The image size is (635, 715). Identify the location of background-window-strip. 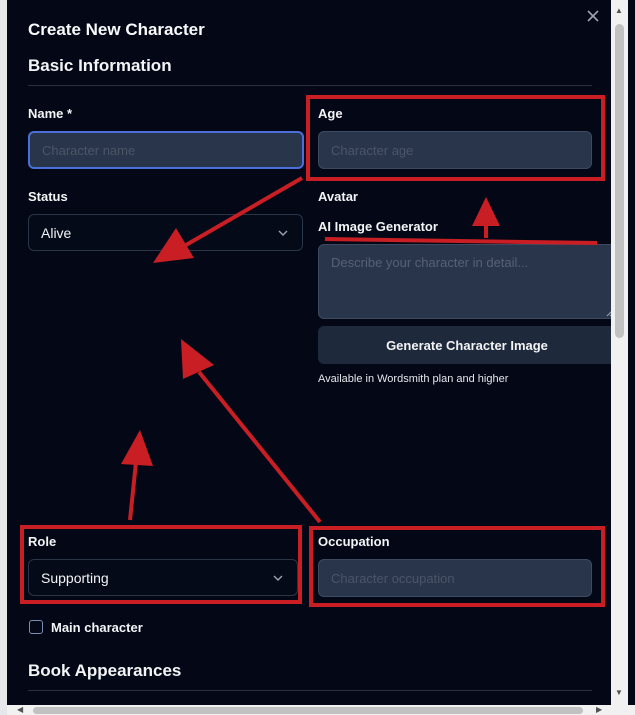
(3, 357).